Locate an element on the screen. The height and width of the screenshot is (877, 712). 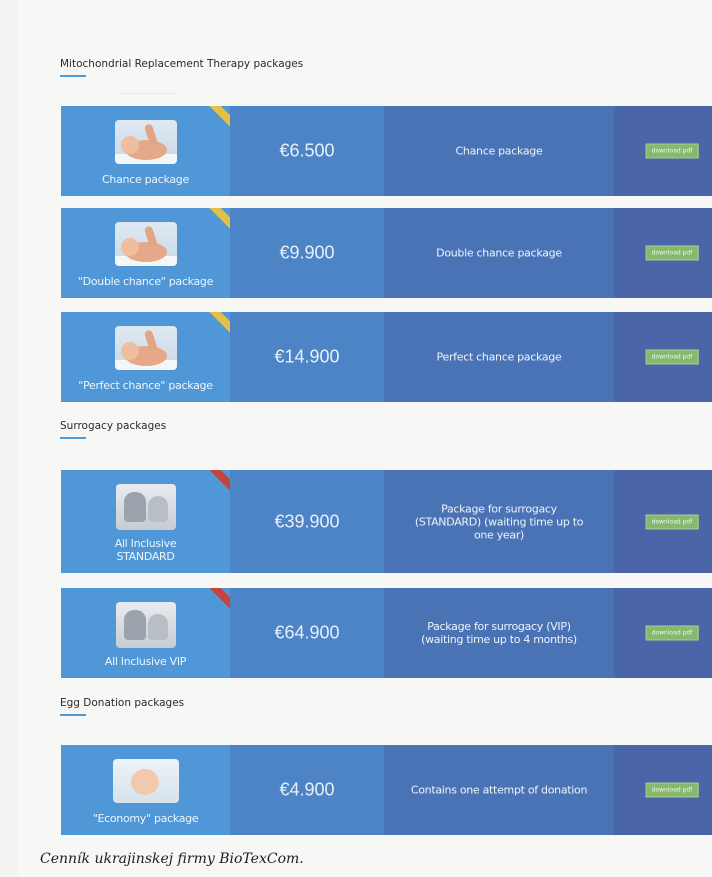
package-description: Perfect chance package is located at coordinates (499, 357).